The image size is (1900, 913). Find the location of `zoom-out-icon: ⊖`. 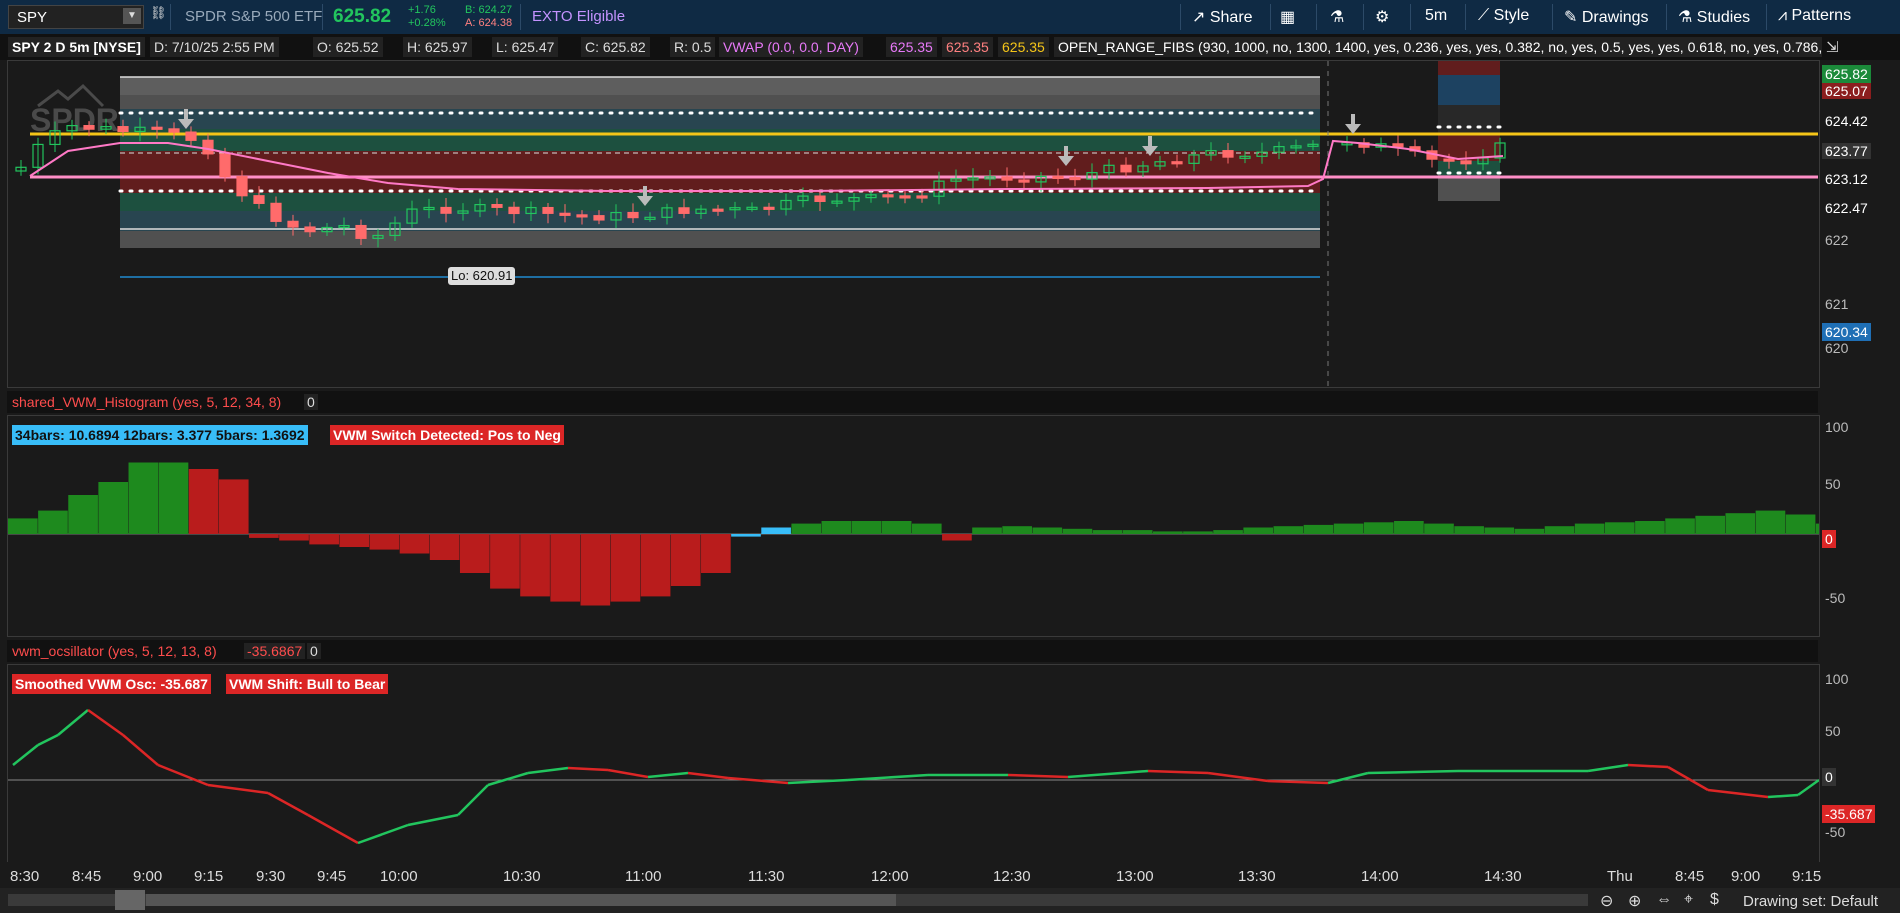

zoom-out-icon: ⊖ is located at coordinates (1606, 901).